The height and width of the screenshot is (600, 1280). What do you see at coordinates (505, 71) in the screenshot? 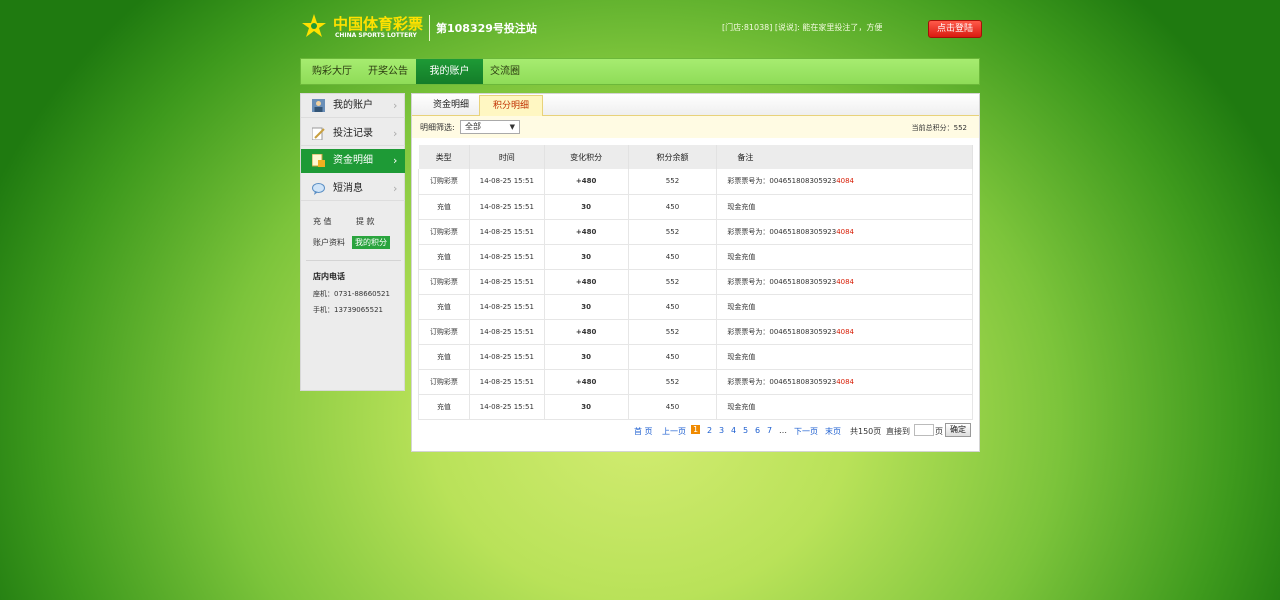
I see `nav-community: 交流圈` at bounding box center [505, 71].